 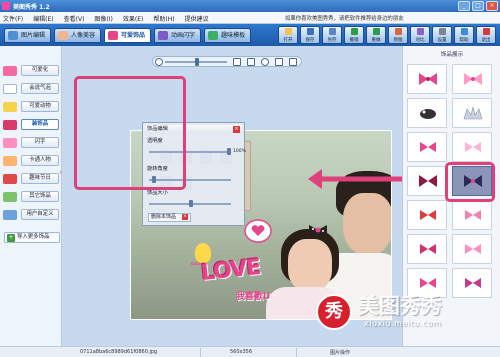 What do you see at coordinates (83, 35) in the screenshot?
I see `tab-label: 人像美容` at bounding box center [83, 35].